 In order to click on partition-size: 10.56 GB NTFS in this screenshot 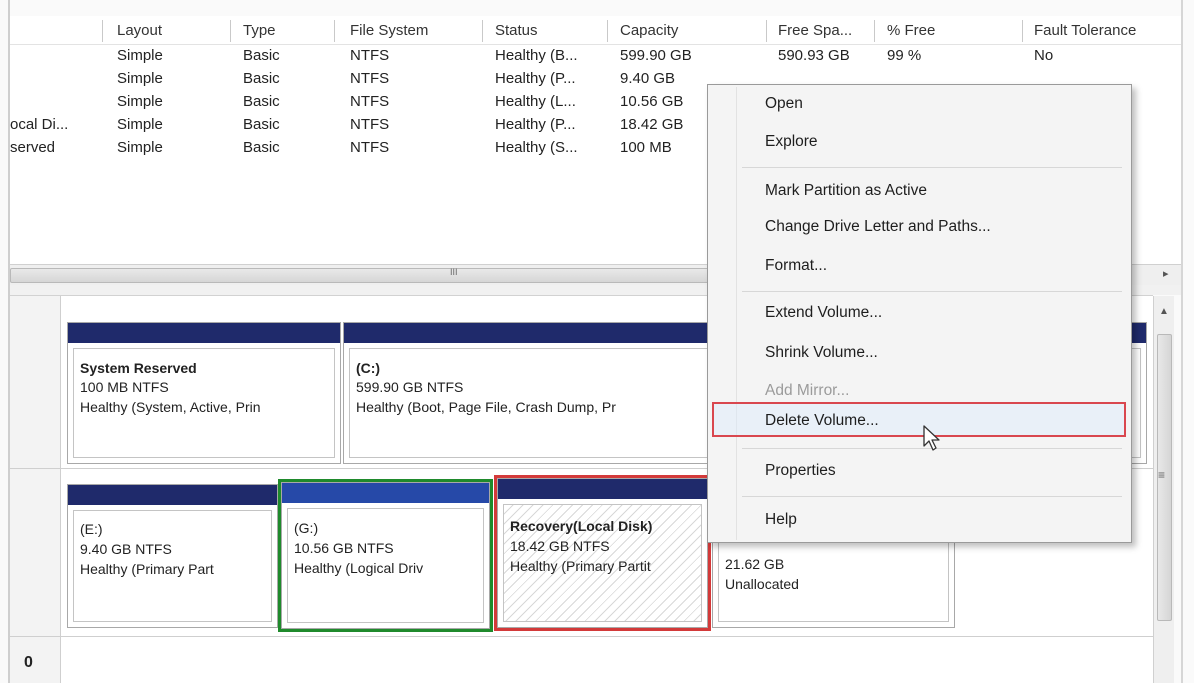, I will do `click(344, 548)`.